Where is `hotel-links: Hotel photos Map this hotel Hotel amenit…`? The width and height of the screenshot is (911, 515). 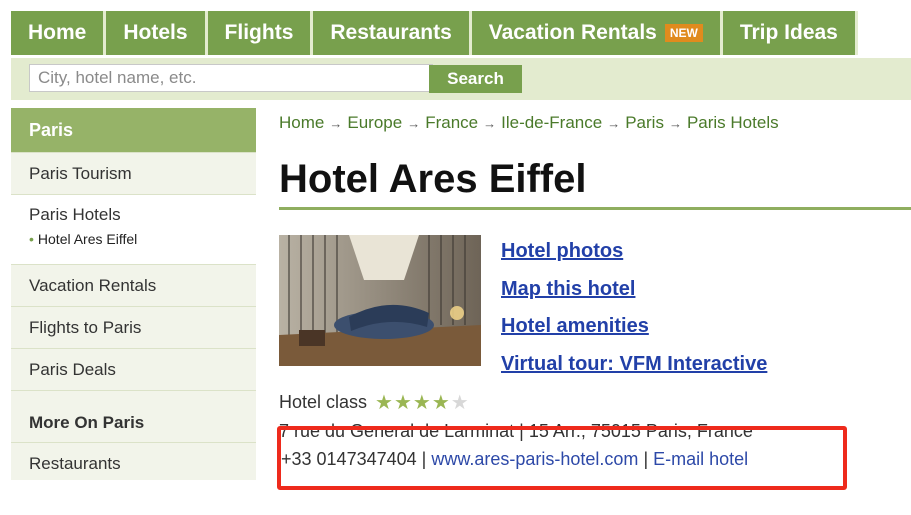 hotel-links: Hotel photos Map this hotel Hotel amenit… is located at coordinates (634, 313).